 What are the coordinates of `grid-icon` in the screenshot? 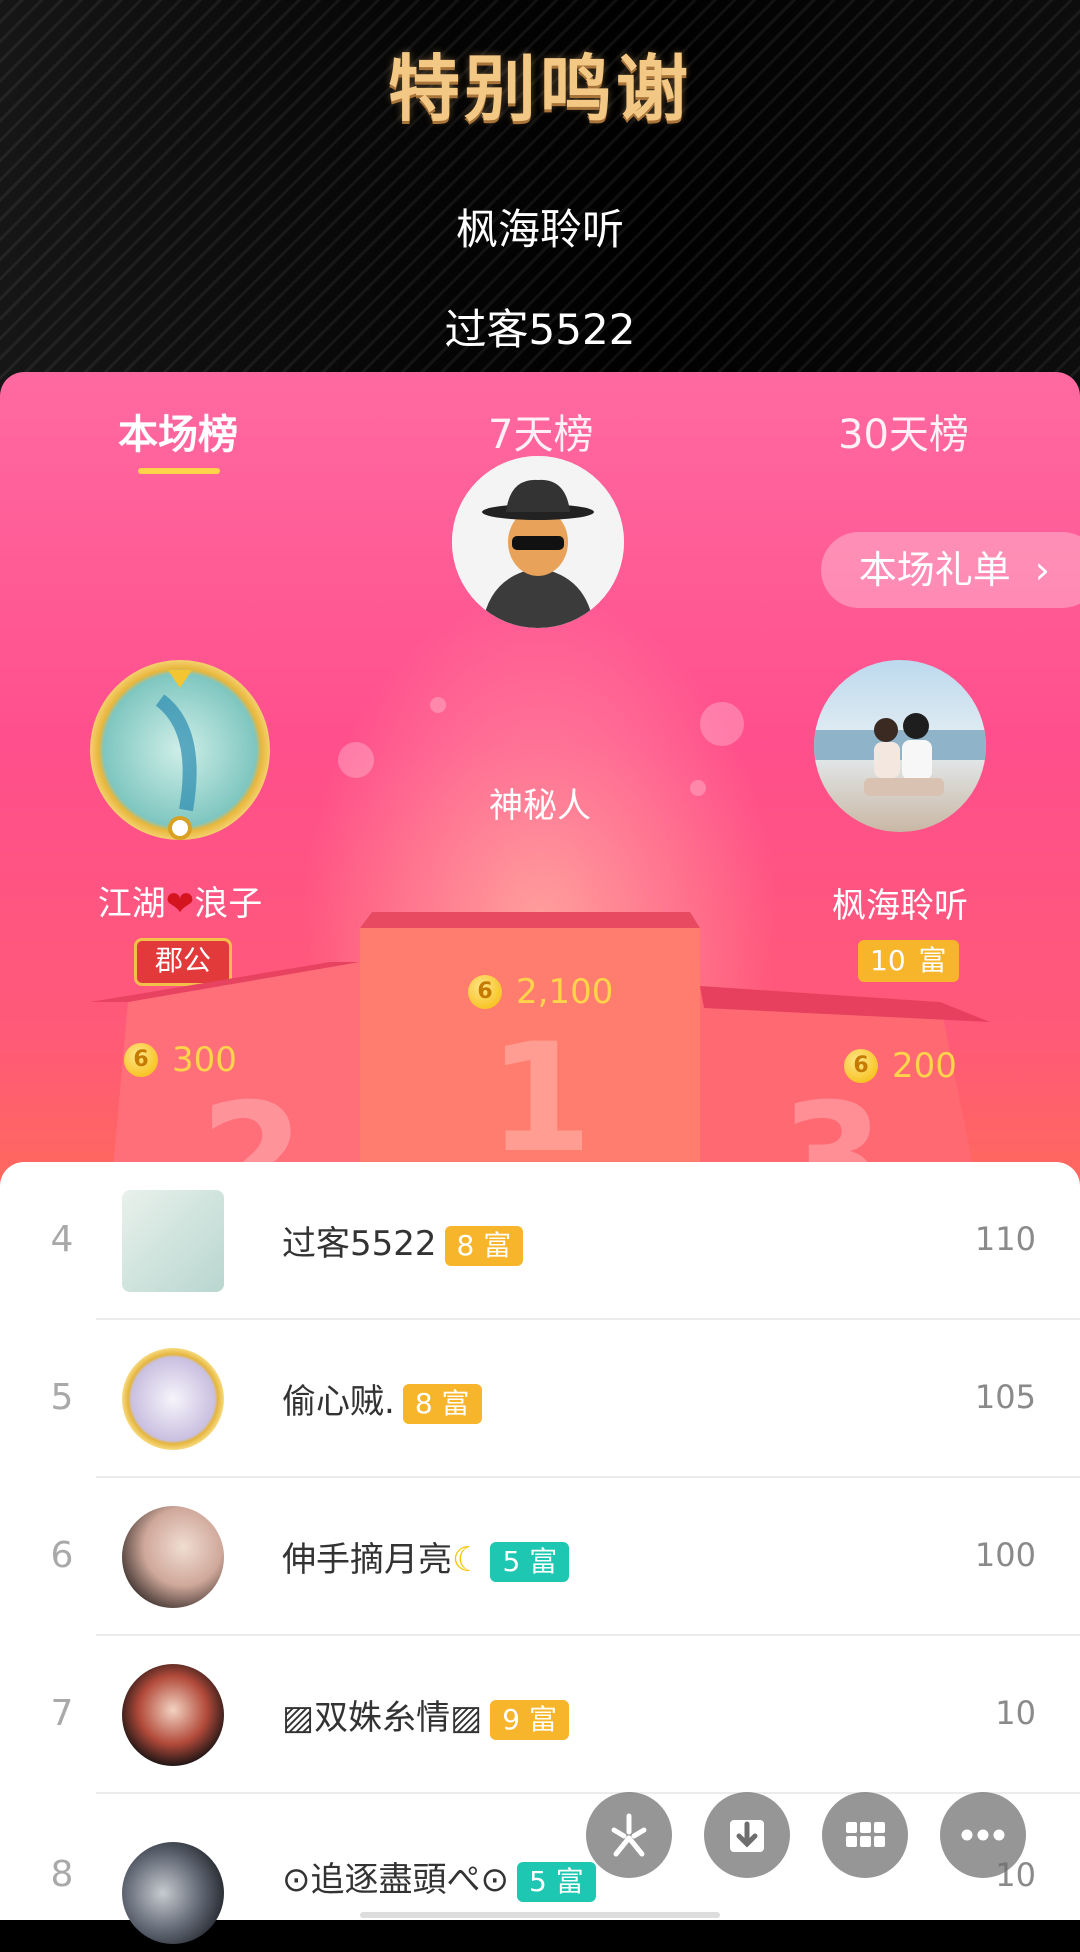 It's located at (865, 1834).